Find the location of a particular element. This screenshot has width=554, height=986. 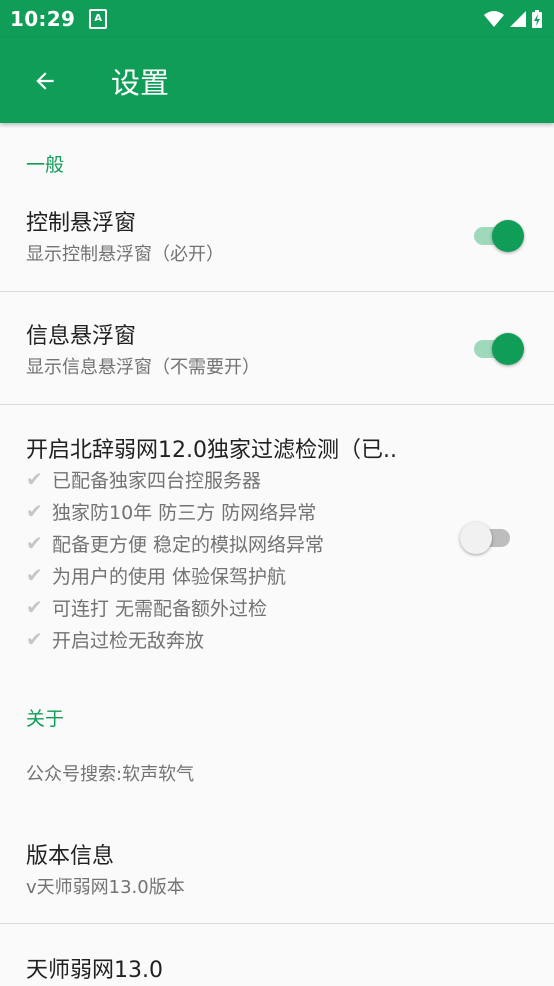

pref-summary: 显示信息悬浮窗（不需要开） is located at coordinates (143, 367).